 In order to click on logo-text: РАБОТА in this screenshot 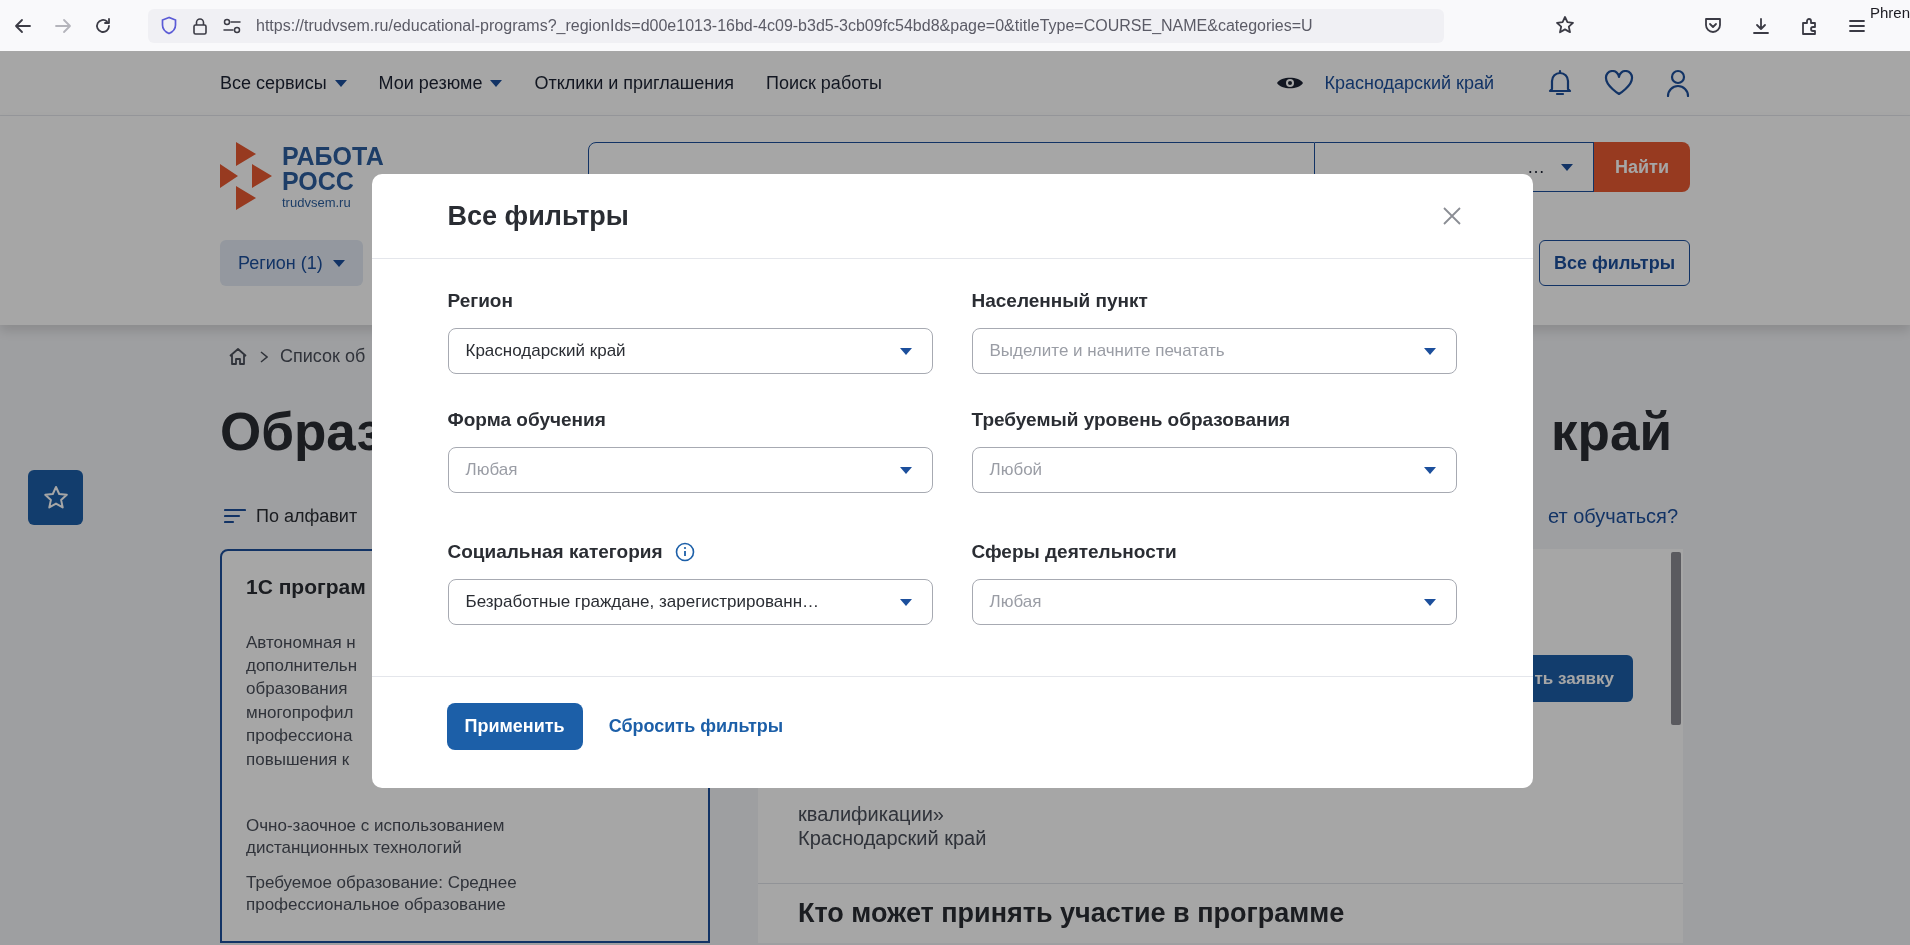, I will do `click(333, 156)`.